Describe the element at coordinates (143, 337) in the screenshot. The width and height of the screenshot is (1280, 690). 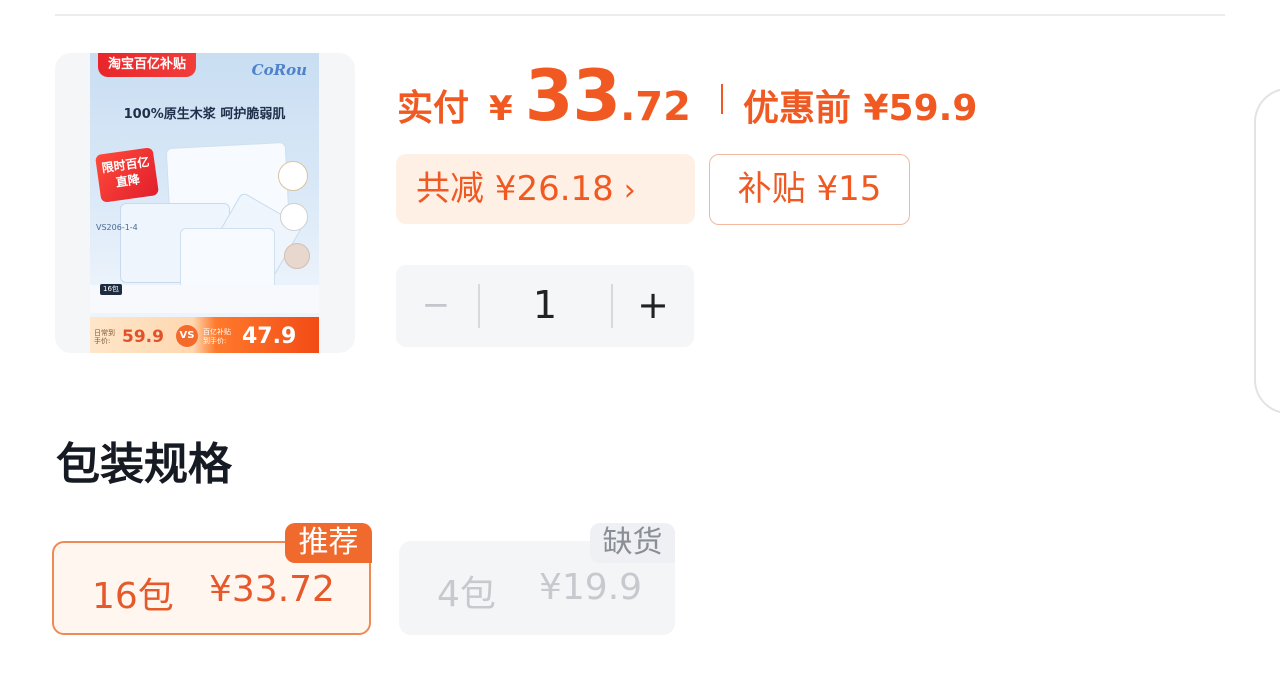
I see `image-daily-price: 59.9` at that location.